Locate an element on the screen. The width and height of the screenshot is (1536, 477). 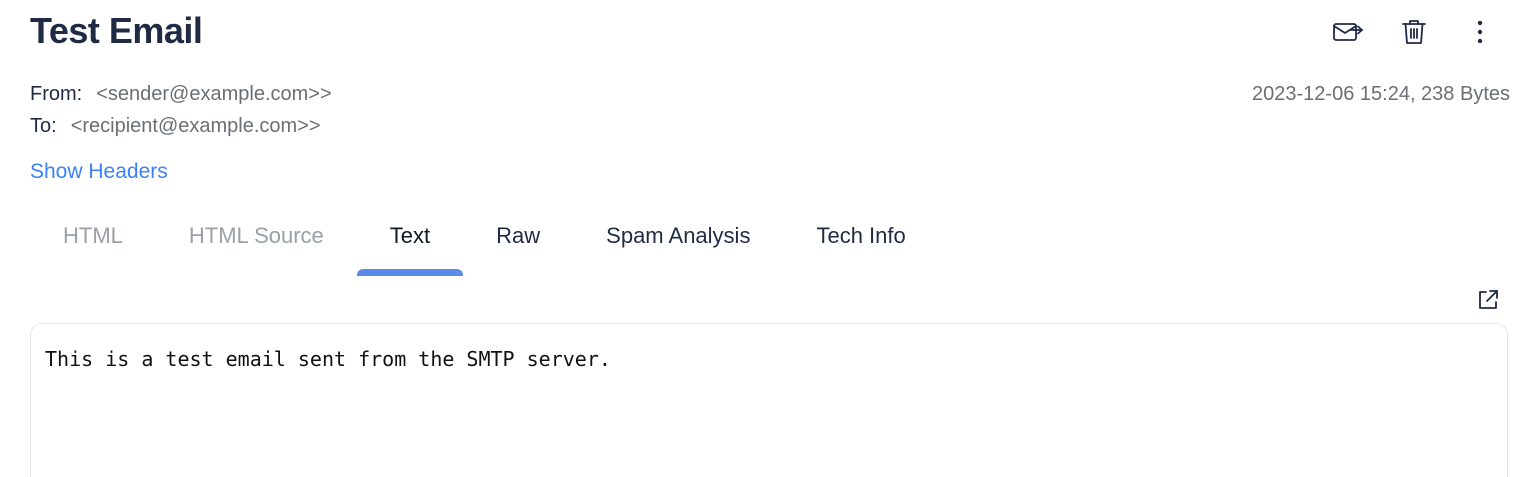
trash-icon is located at coordinates (1414, 32).